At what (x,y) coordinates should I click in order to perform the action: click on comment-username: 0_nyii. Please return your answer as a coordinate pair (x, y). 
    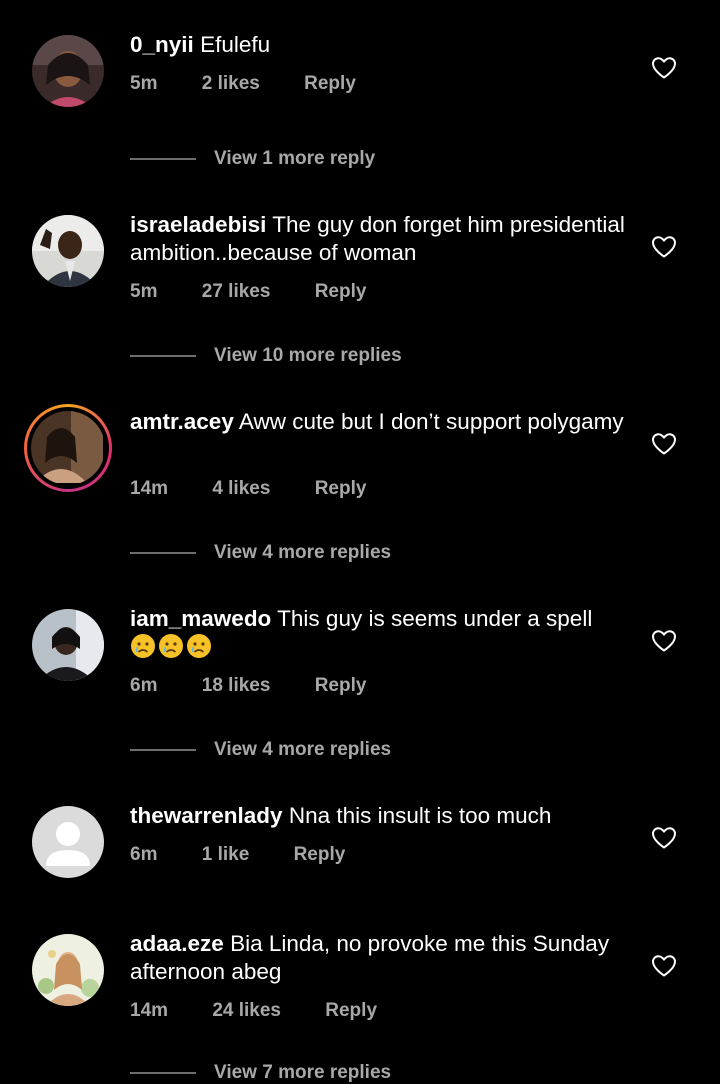
    Looking at the image, I should click on (162, 44).